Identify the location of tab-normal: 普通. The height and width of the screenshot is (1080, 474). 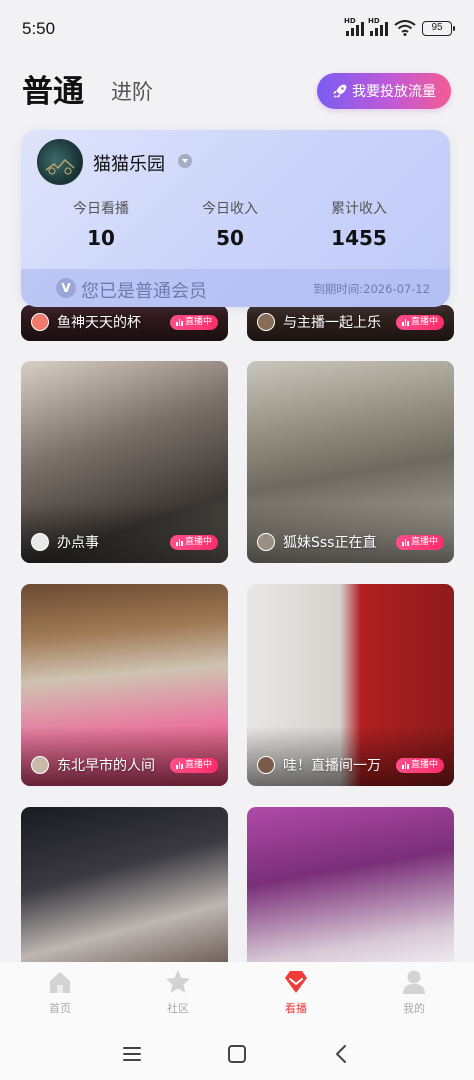
(53, 88).